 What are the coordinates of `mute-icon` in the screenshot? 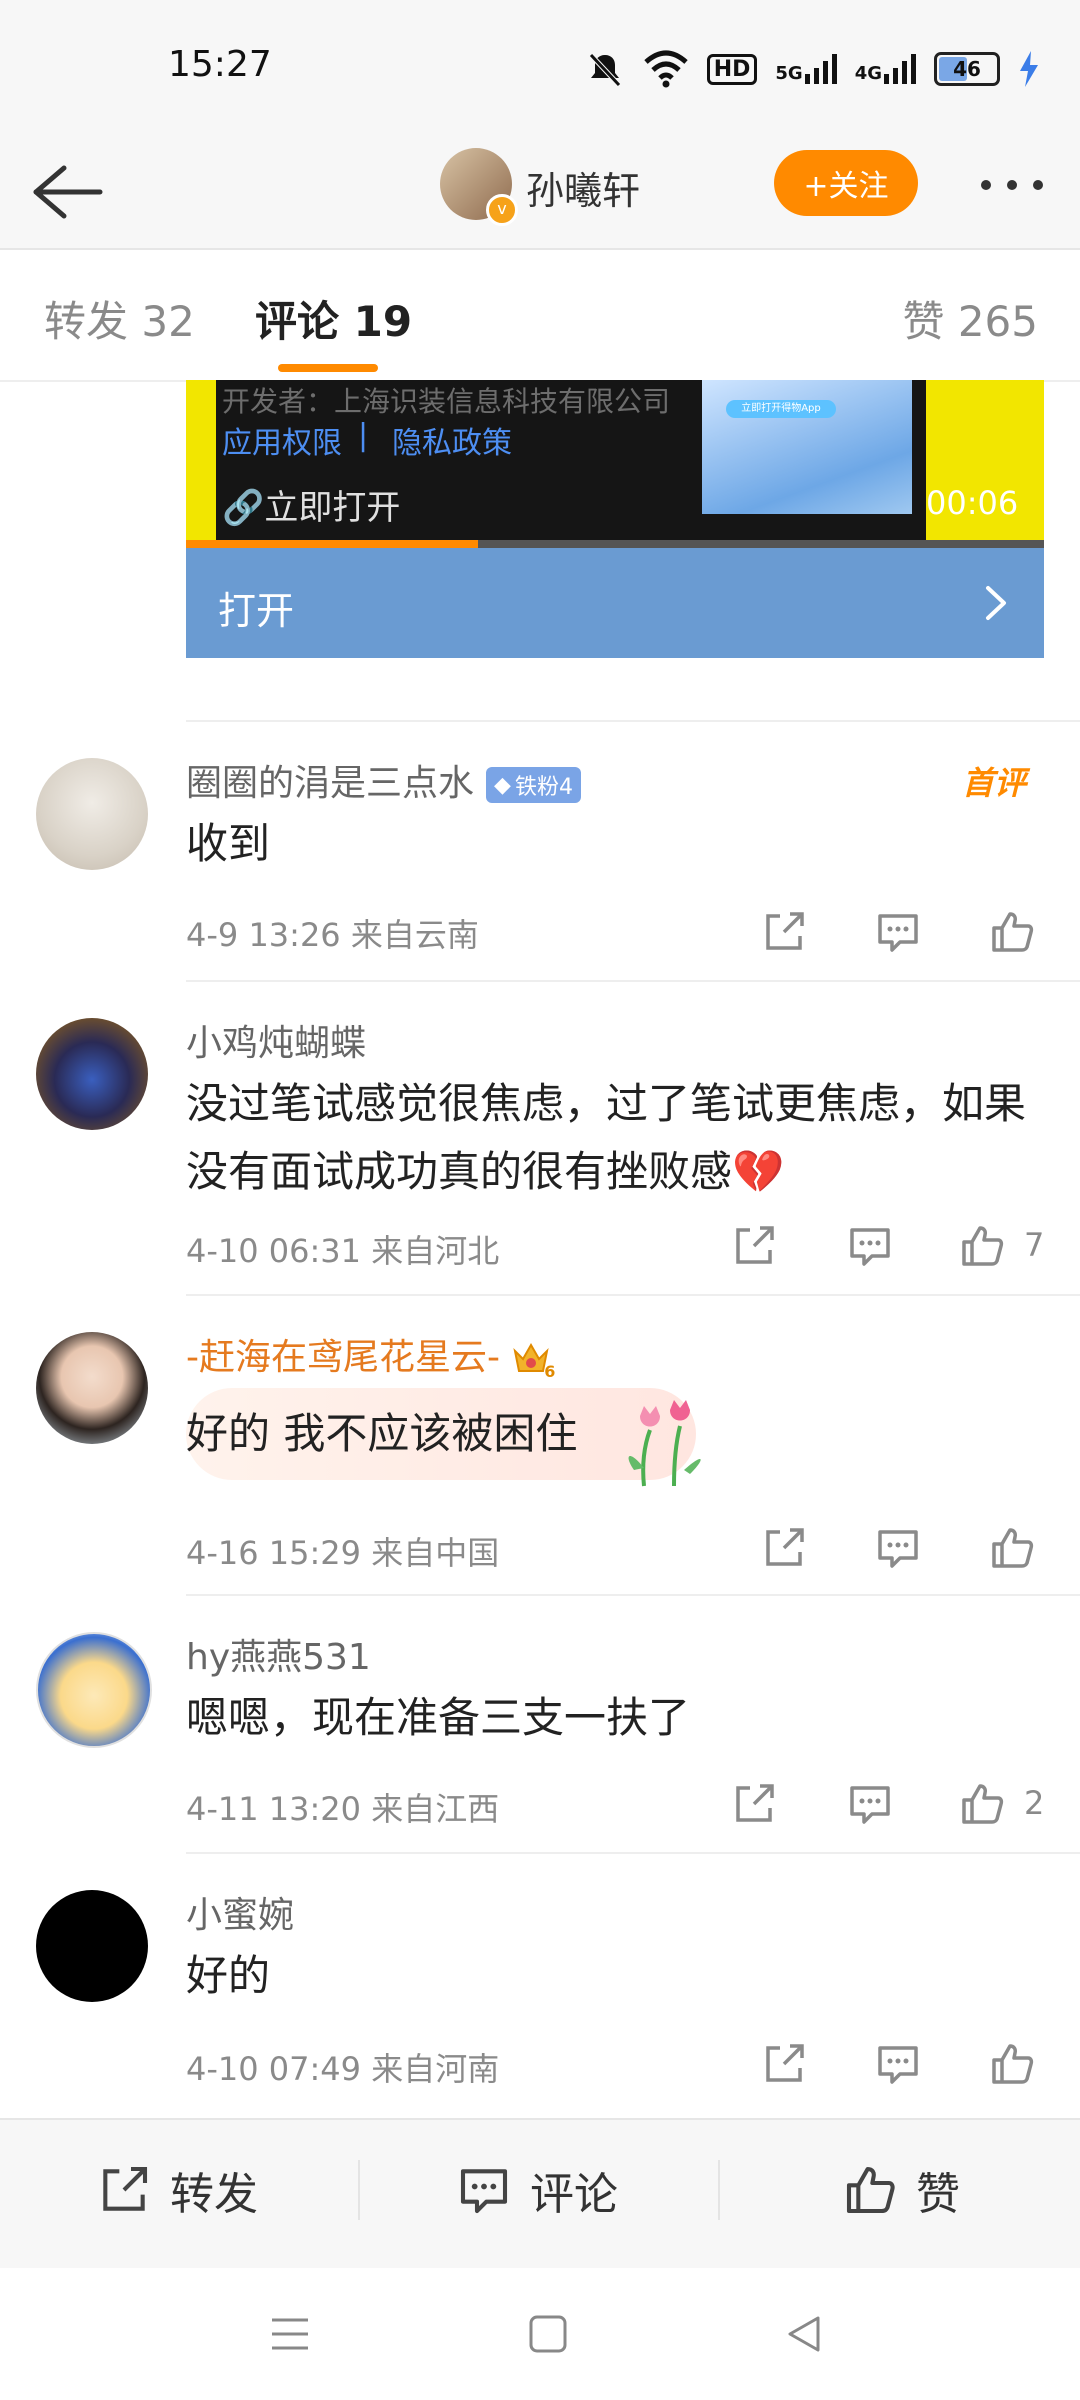 It's located at (604, 70).